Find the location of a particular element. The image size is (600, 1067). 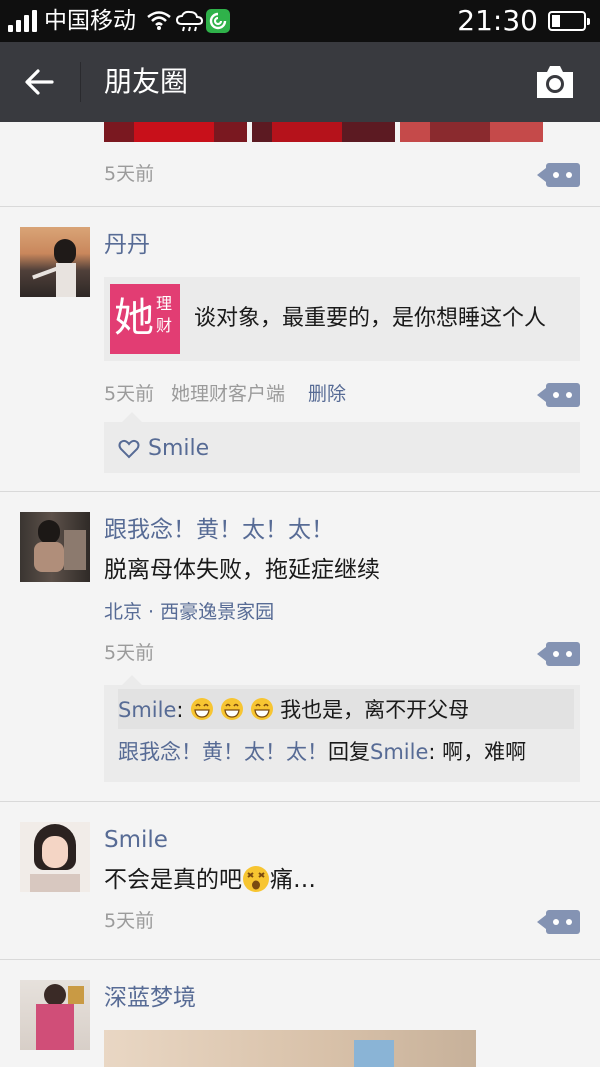

link-logo-main: 她 is located at coordinates (134, 318).